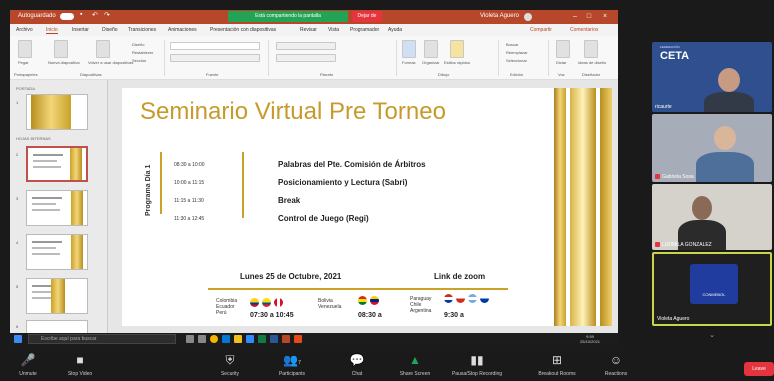  Describe the element at coordinates (308, 30) in the screenshot. I see `tab-revisar: Revisar` at that location.